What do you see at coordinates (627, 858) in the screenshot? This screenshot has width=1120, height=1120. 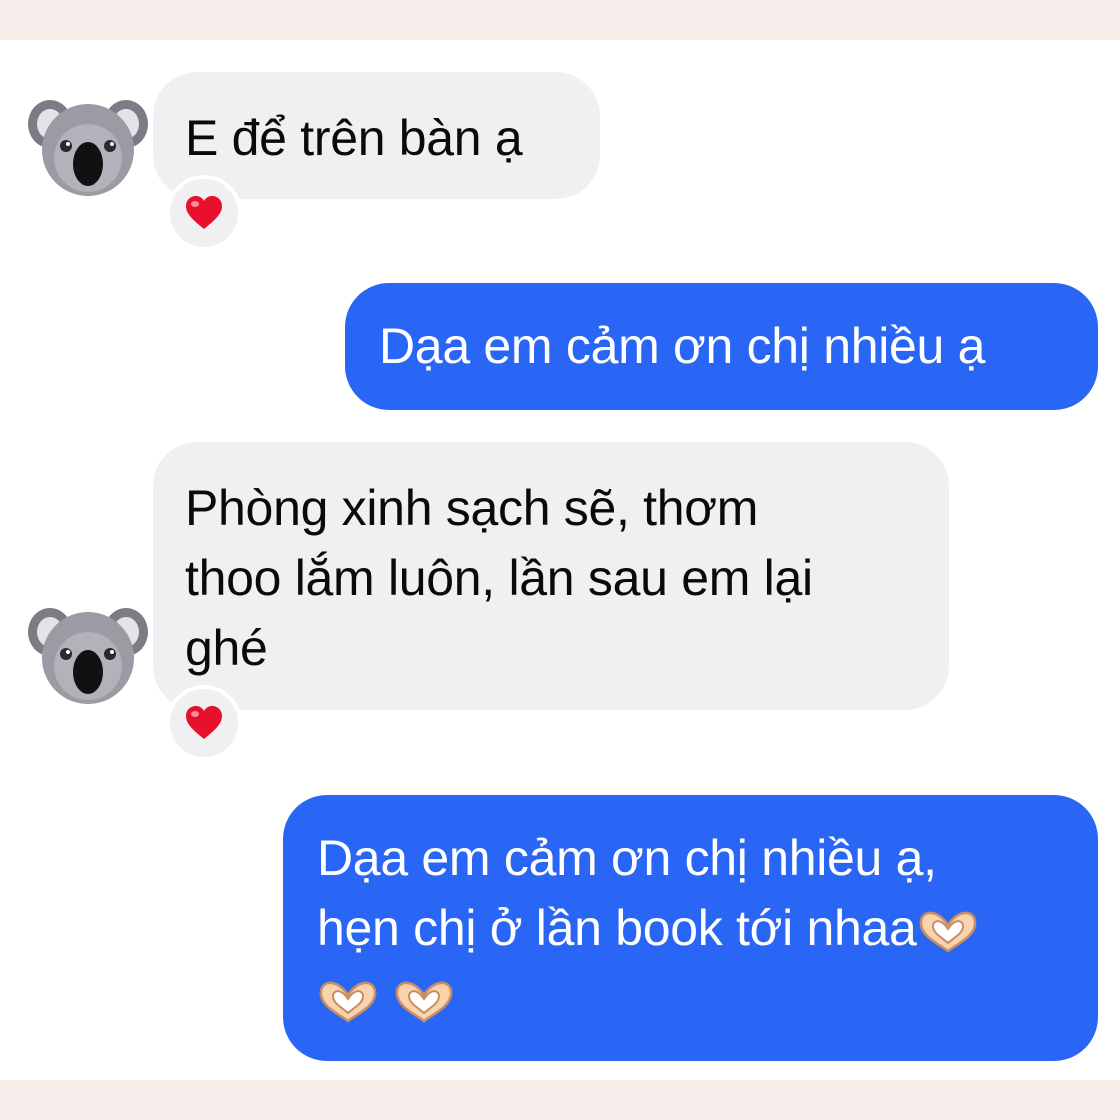 I see `message-line: Dạa em cảm ơn chị nhiều ạ,` at bounding box center [627, 858].